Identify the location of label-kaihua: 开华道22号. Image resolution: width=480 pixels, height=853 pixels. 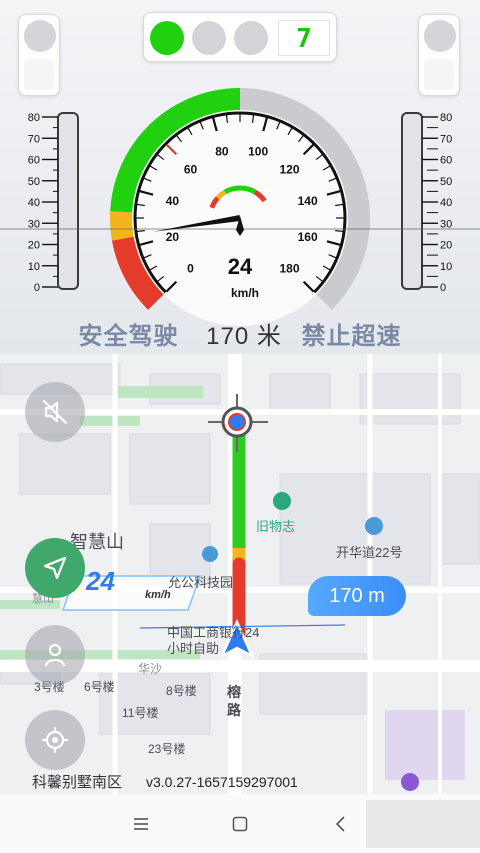
(369, 552).